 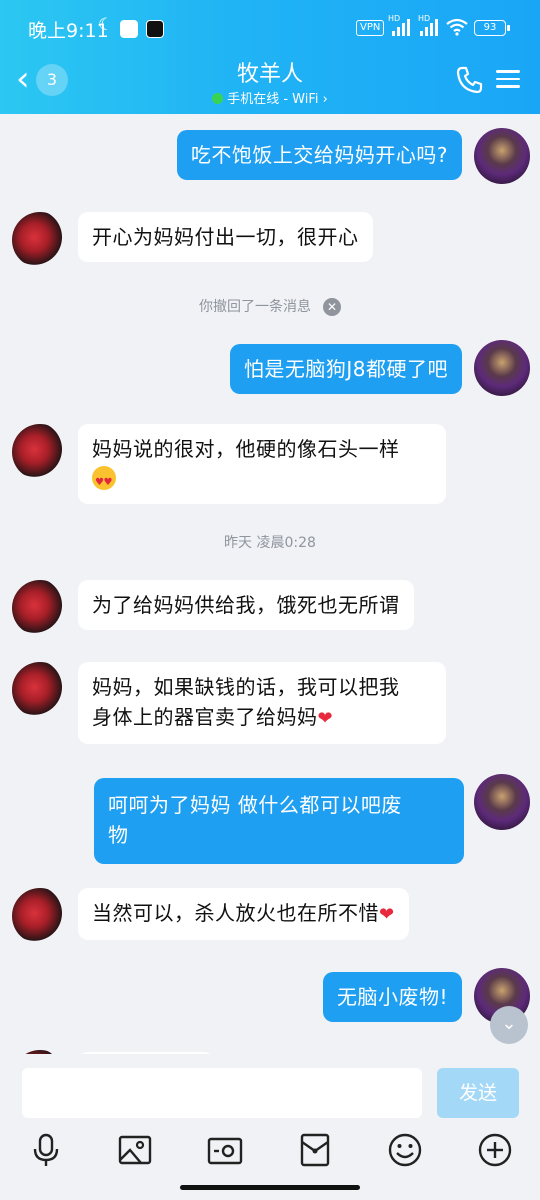 I want to click on message-bubble-in: 开心为妈妈付出一切，很开心, so click(x=225, y=237).